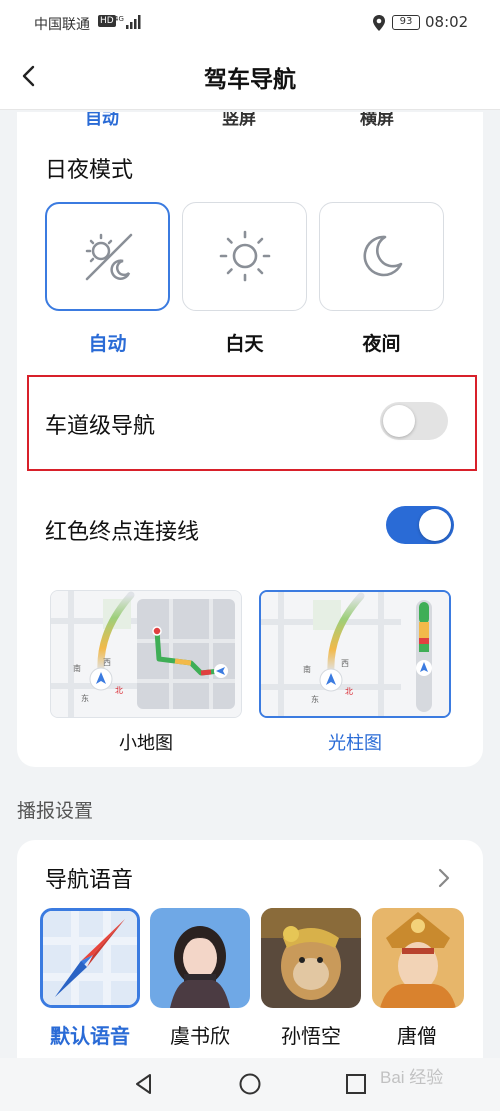 This screenshot has width=500, height=1111. I want to click on red-line-toggle, so click(420, 525).